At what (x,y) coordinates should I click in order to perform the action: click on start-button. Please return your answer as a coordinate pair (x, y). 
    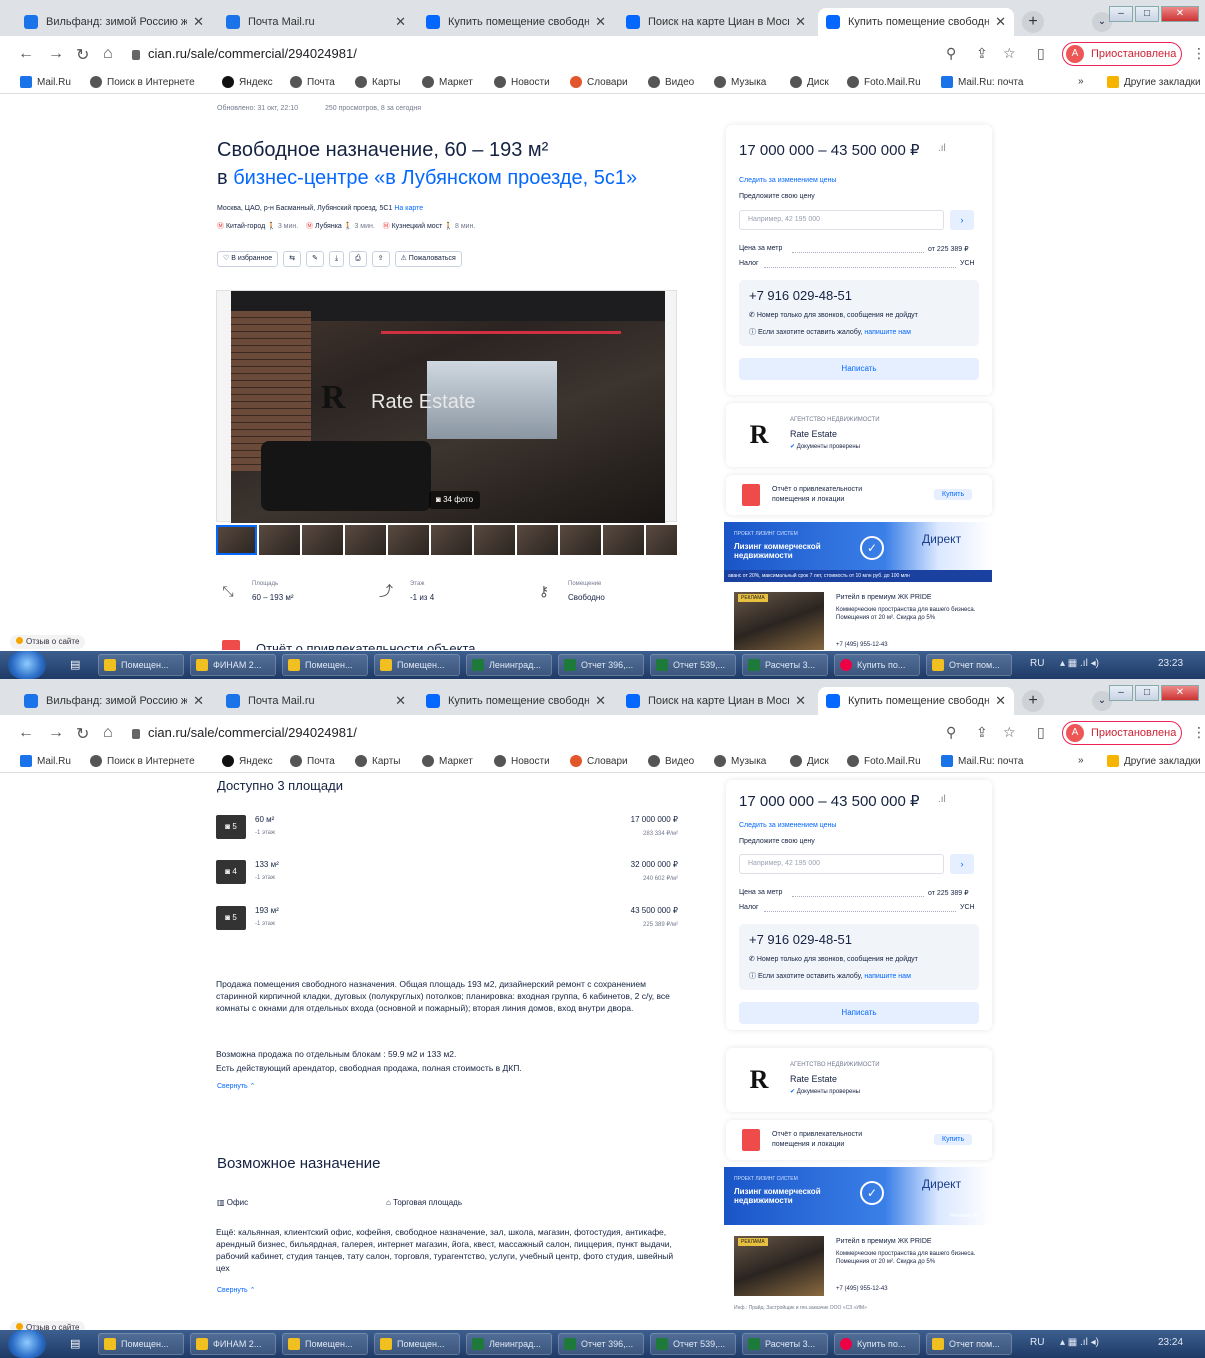
    Looking at the image, I should click on (27, 665).